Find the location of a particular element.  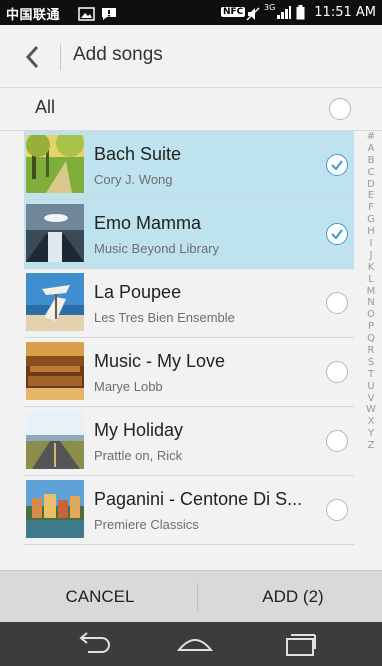

song-artist: Cory J. Wong is located at coordinates (133, 179).